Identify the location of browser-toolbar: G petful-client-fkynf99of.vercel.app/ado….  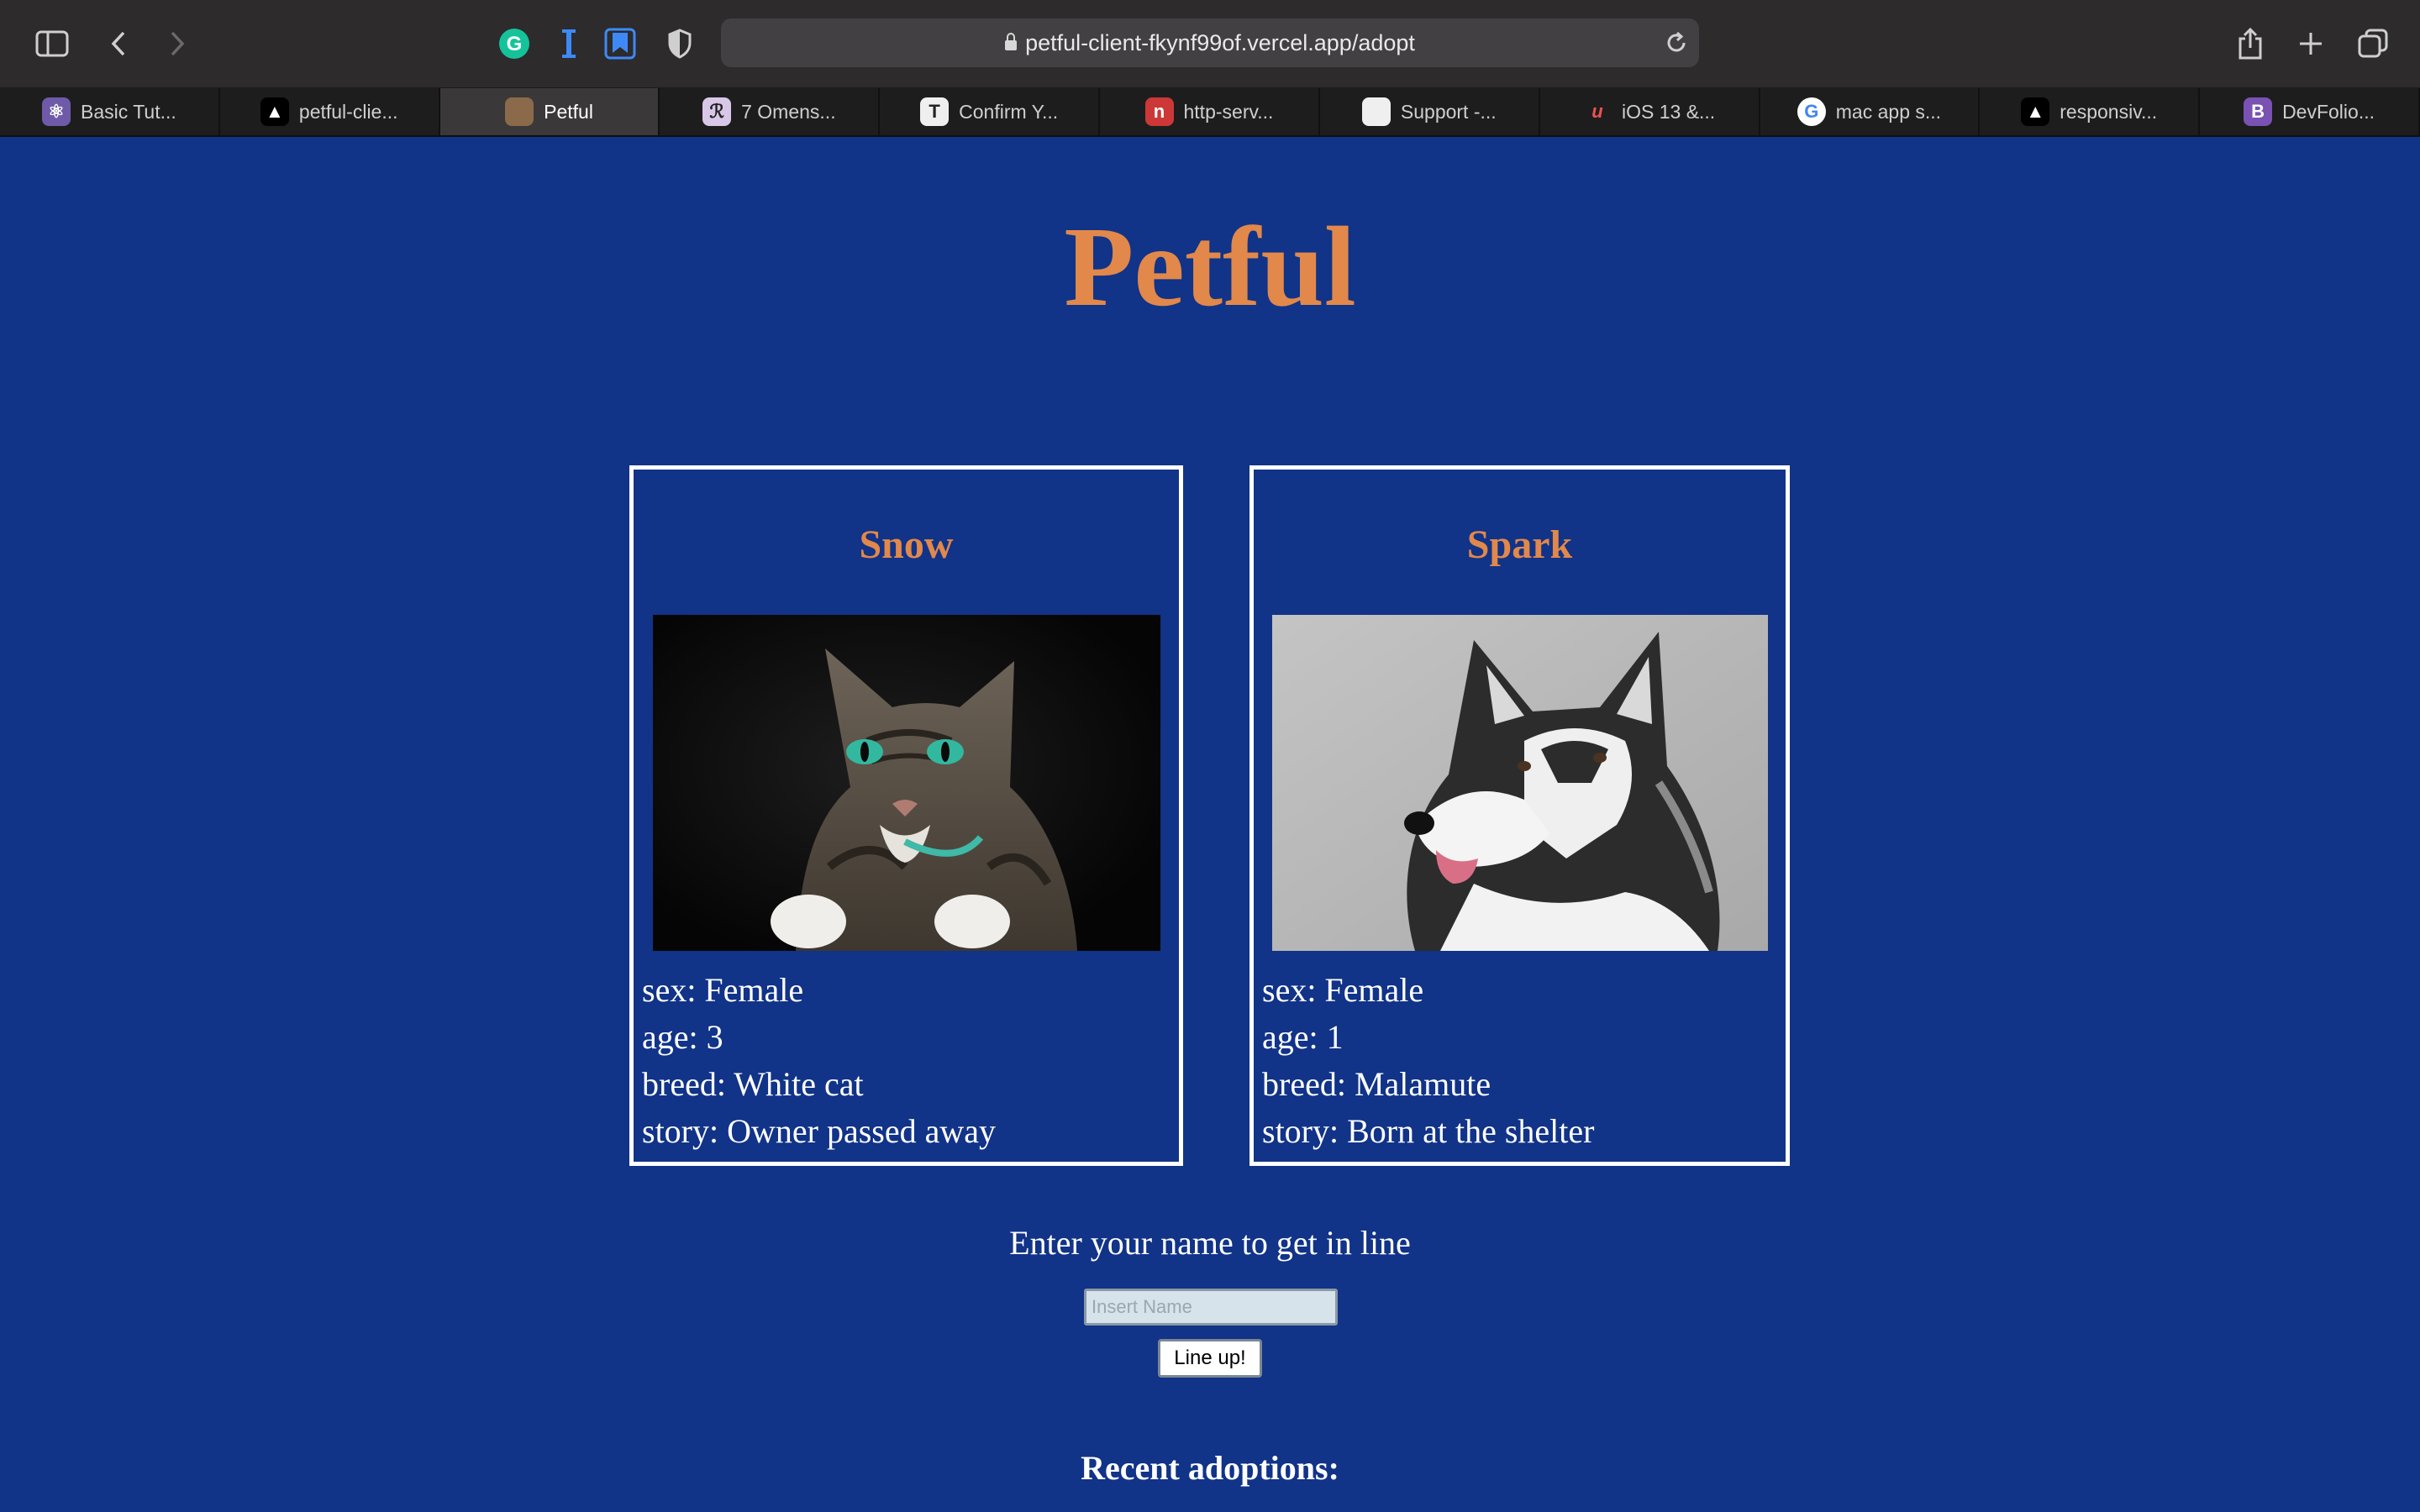
(1210, 44).